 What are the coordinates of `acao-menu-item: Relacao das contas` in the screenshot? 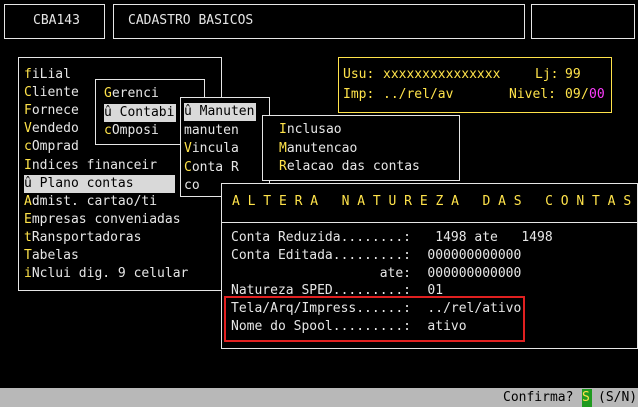 It's located at (349, 167).